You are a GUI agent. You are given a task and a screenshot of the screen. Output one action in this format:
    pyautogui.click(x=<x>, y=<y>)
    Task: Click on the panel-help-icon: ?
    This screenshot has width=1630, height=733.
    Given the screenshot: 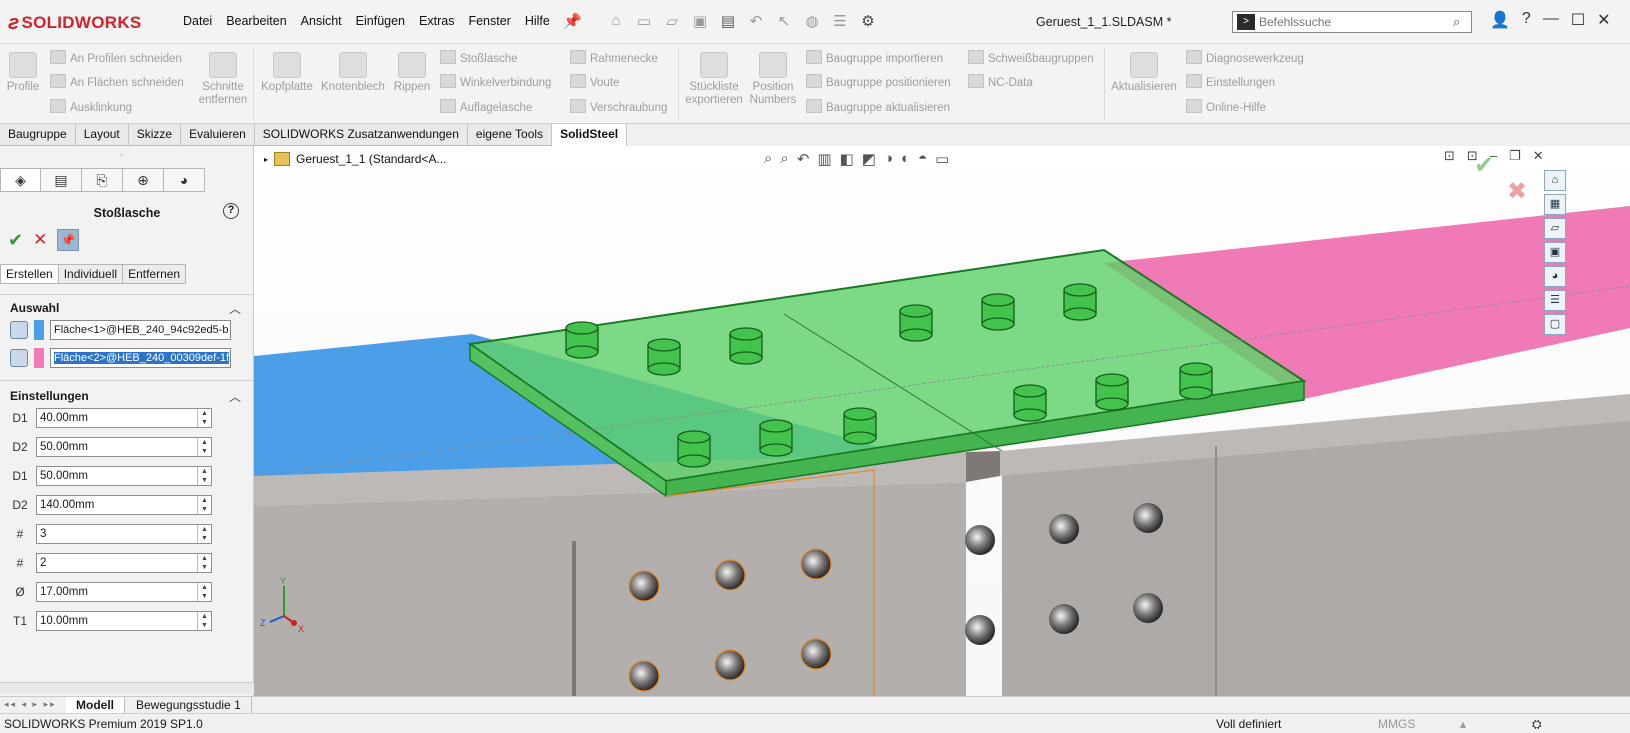 What is the action you would take?
    pyautogui.click(x=231, y=211)
    